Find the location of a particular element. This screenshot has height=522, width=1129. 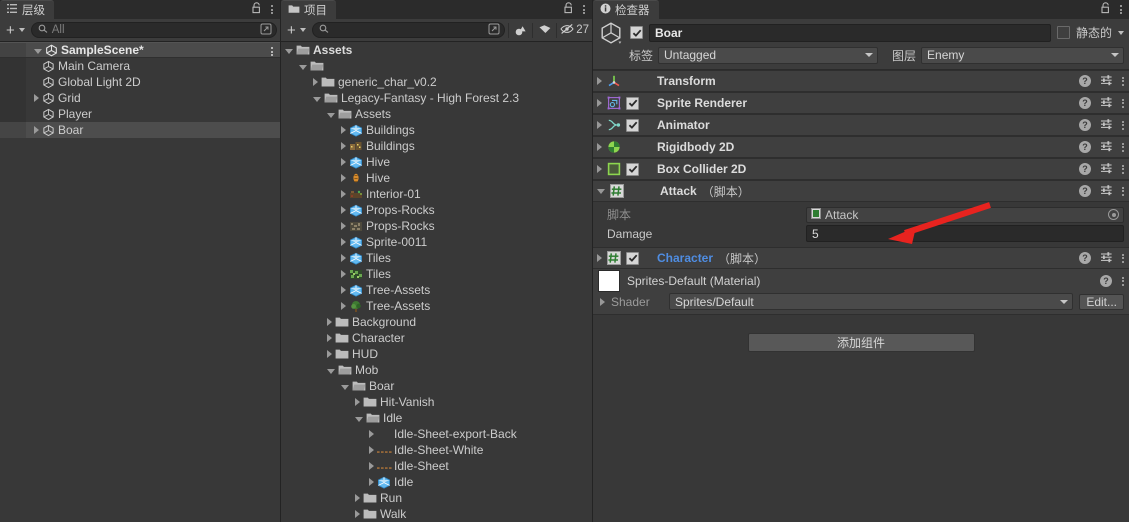

gameobject-name-input: Boar is located at coordinates (850, 32).